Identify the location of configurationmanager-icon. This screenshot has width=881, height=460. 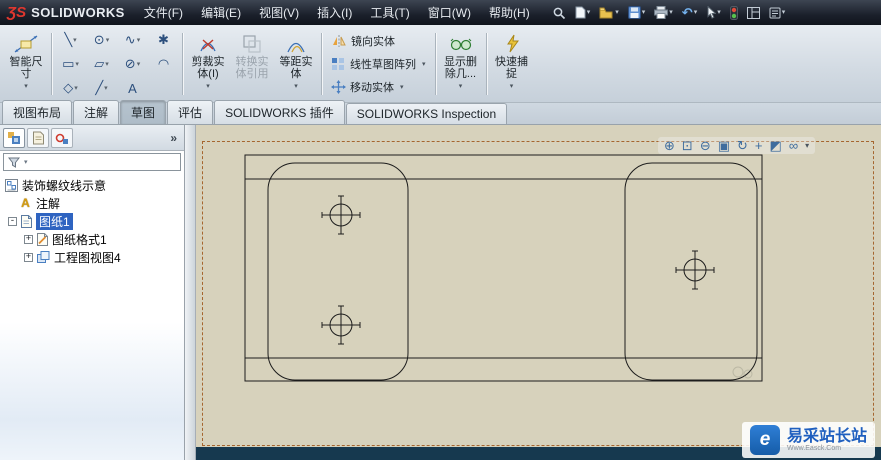
(61, 138).